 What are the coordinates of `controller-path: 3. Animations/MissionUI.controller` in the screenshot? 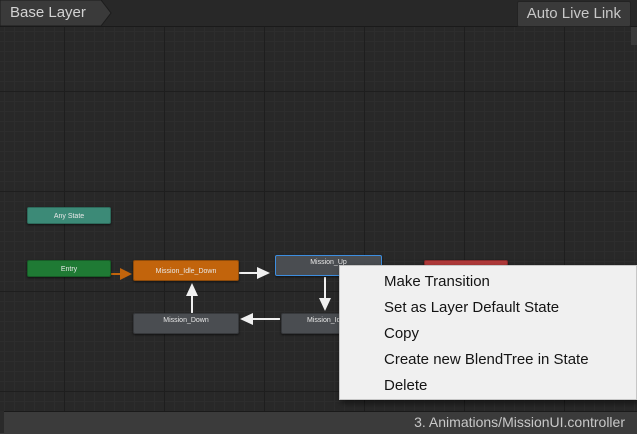 It's located at (519, 422).